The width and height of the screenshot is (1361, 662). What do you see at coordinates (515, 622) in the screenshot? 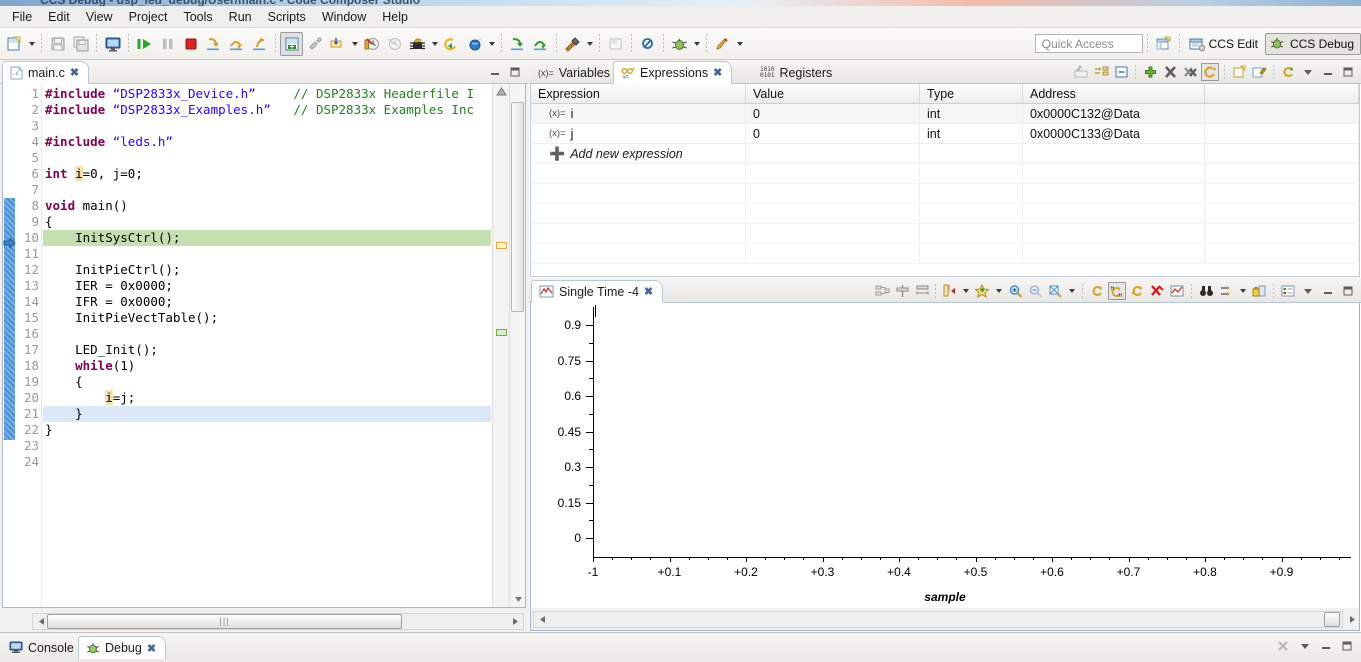
I see `editor-hscroll-right-arrow` at bounding box center [515, 622].